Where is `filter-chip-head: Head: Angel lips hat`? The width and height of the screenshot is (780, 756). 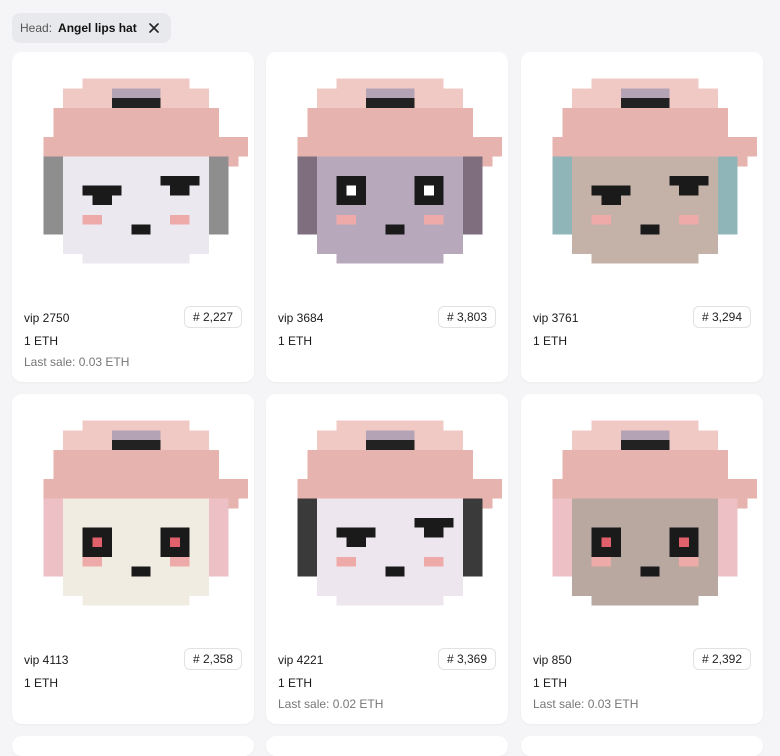
filter-chip-head: Head: Angel lips hat is located at coordinates (91, 28).